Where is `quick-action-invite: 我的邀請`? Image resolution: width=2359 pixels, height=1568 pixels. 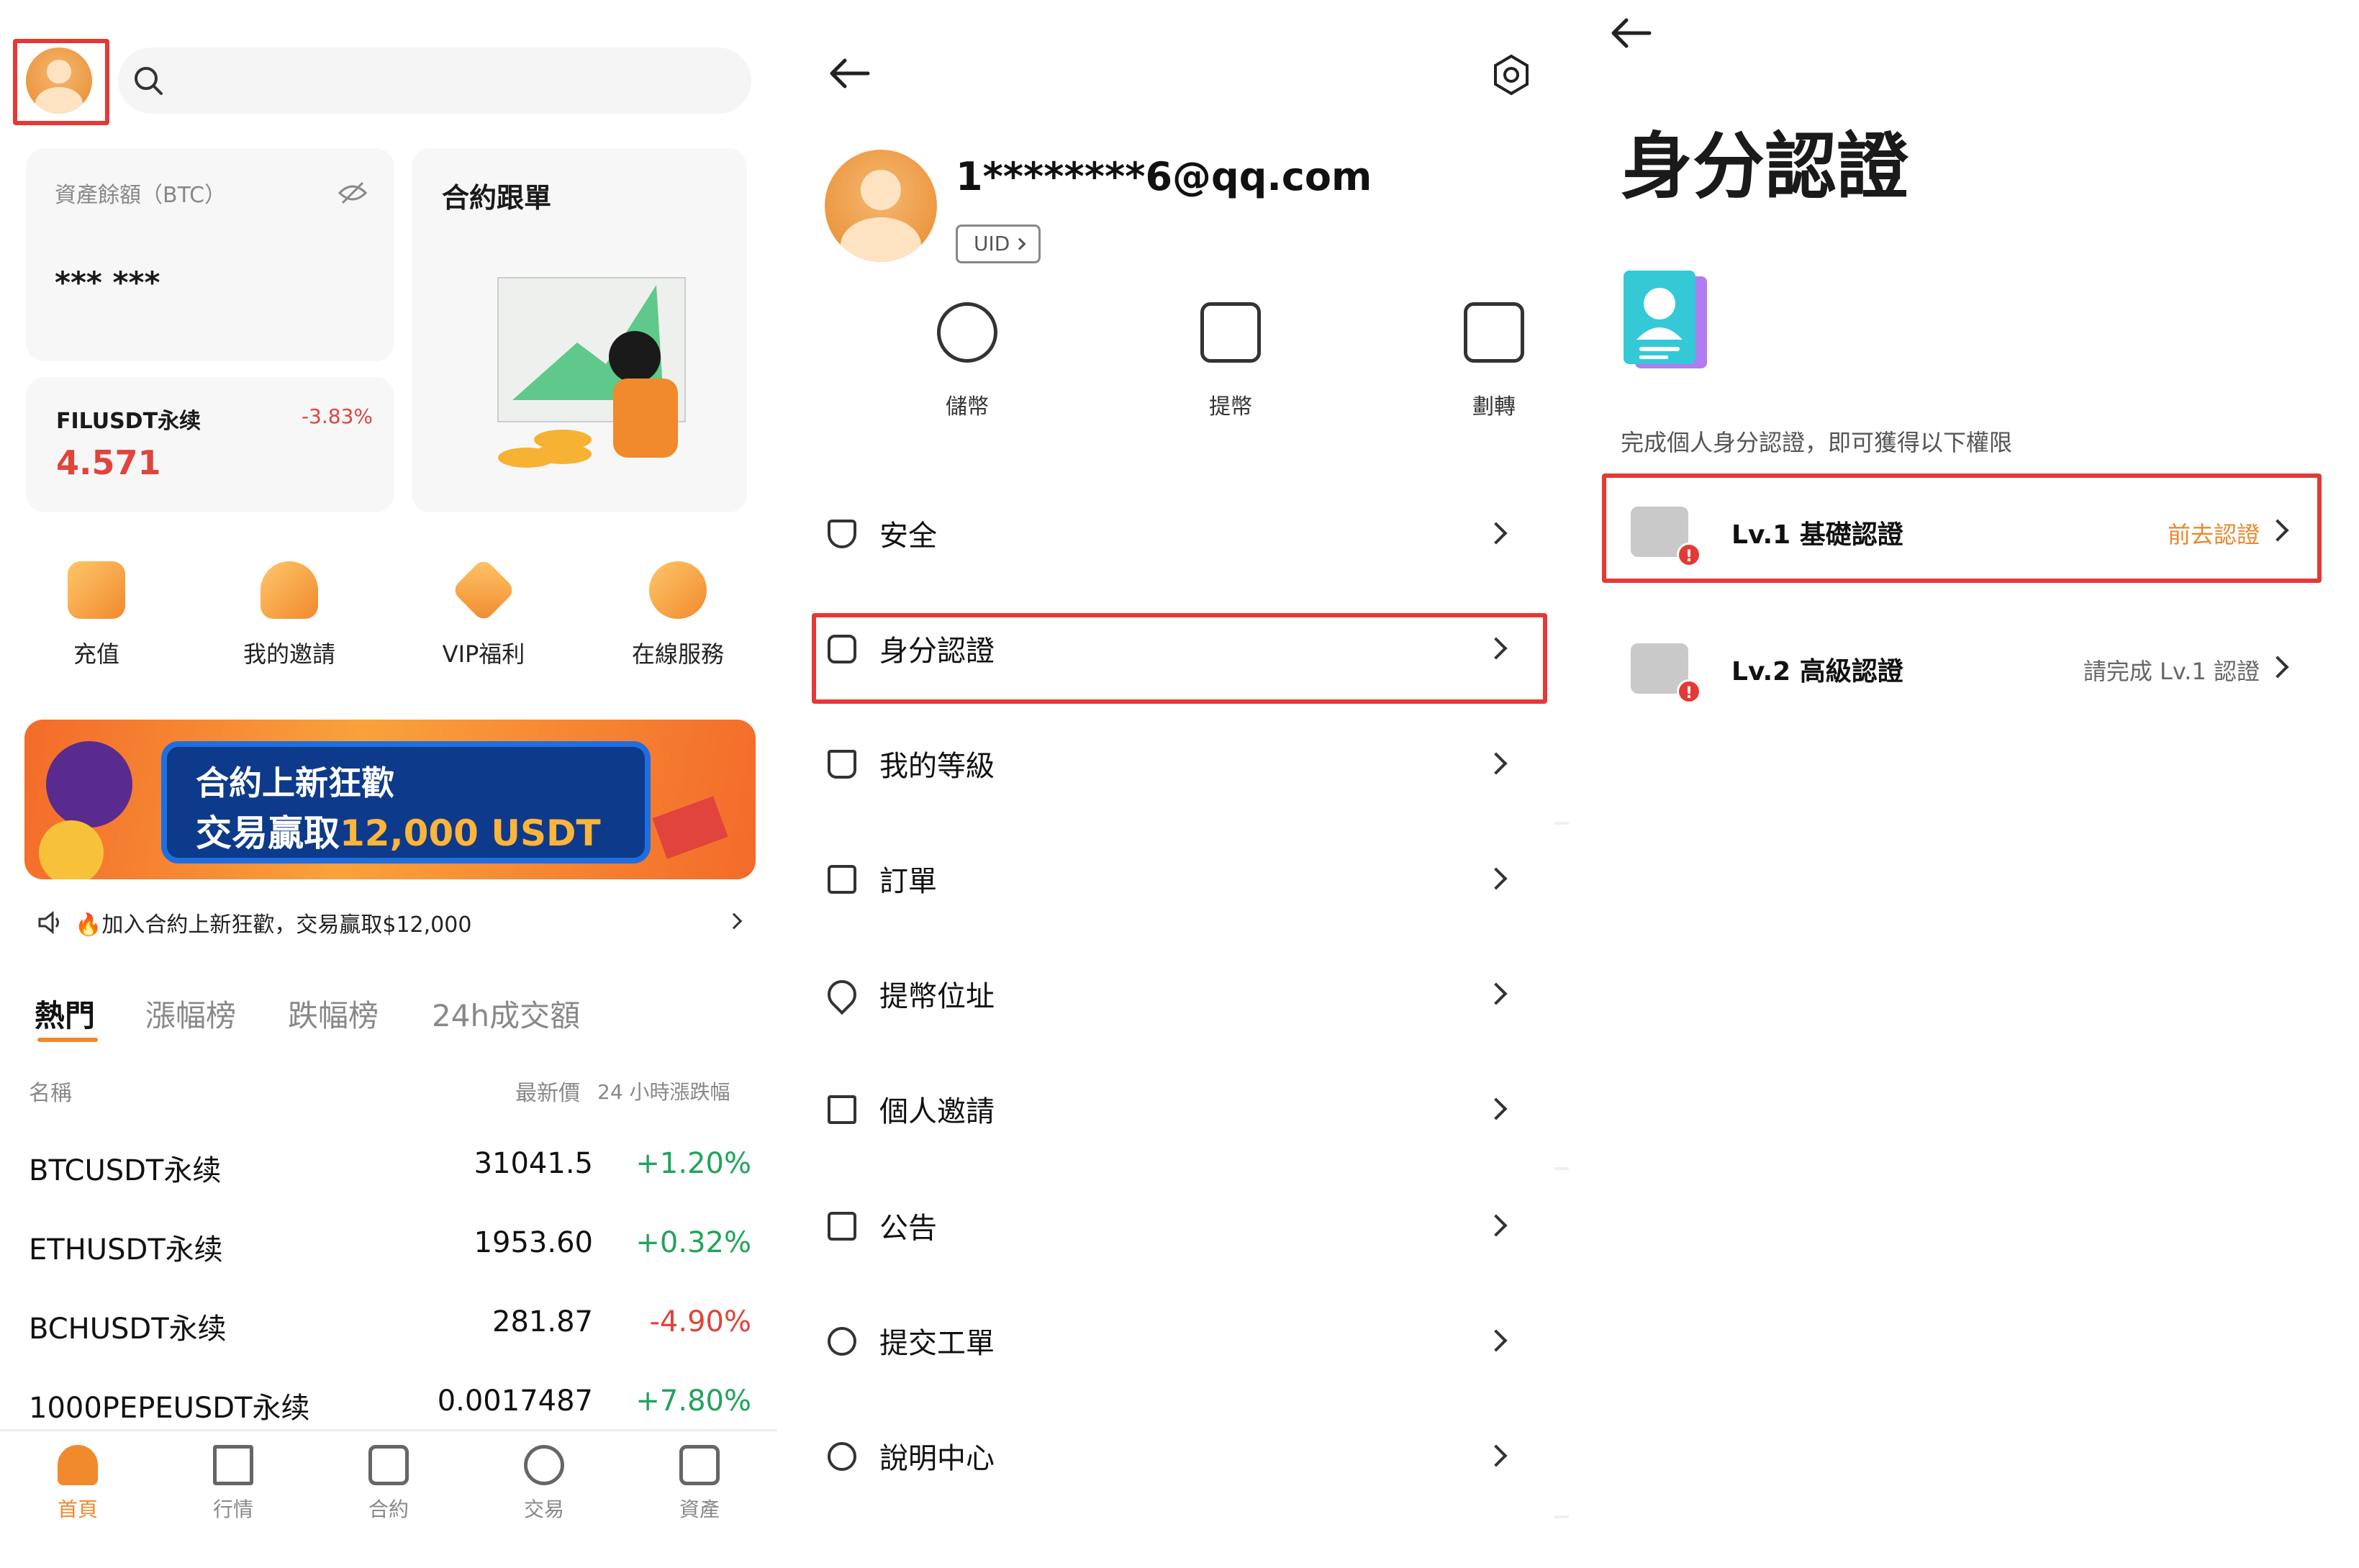
quick-action-invite: 我的邀請 is located at coordinates (289, 615).